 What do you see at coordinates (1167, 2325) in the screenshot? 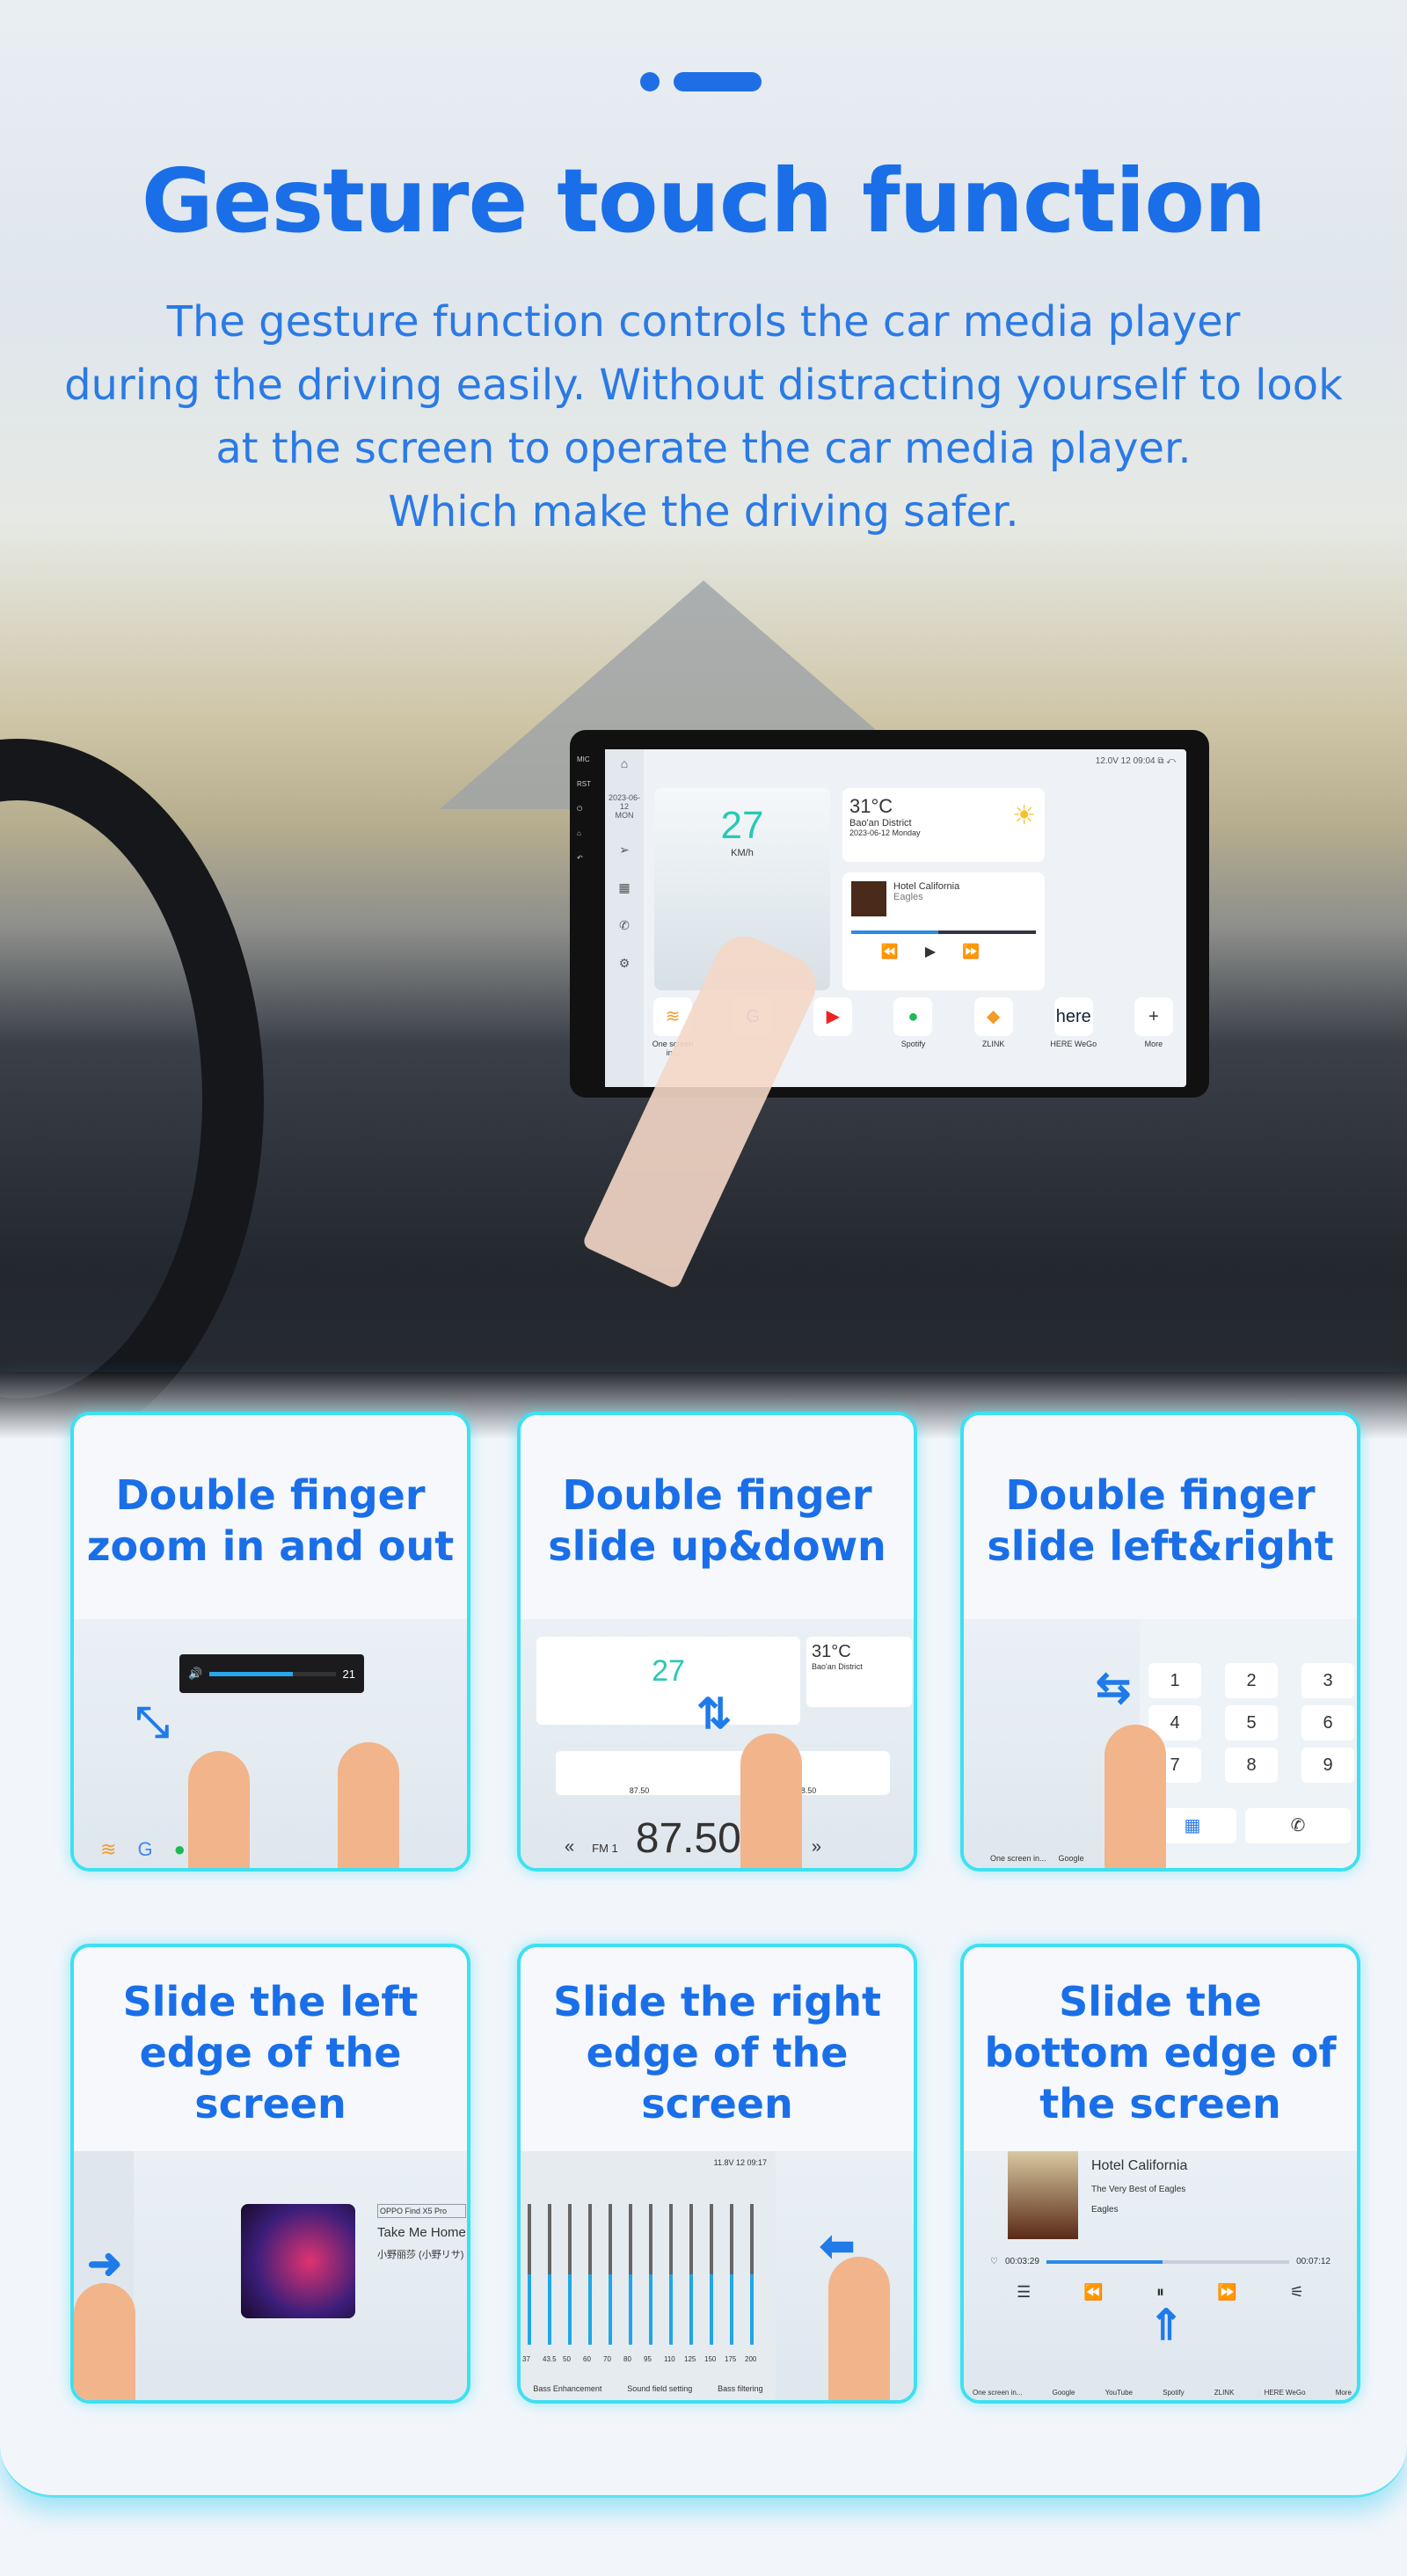
I see `up-arrow-icon: ⇑` at bounding box center [1167, 2325].